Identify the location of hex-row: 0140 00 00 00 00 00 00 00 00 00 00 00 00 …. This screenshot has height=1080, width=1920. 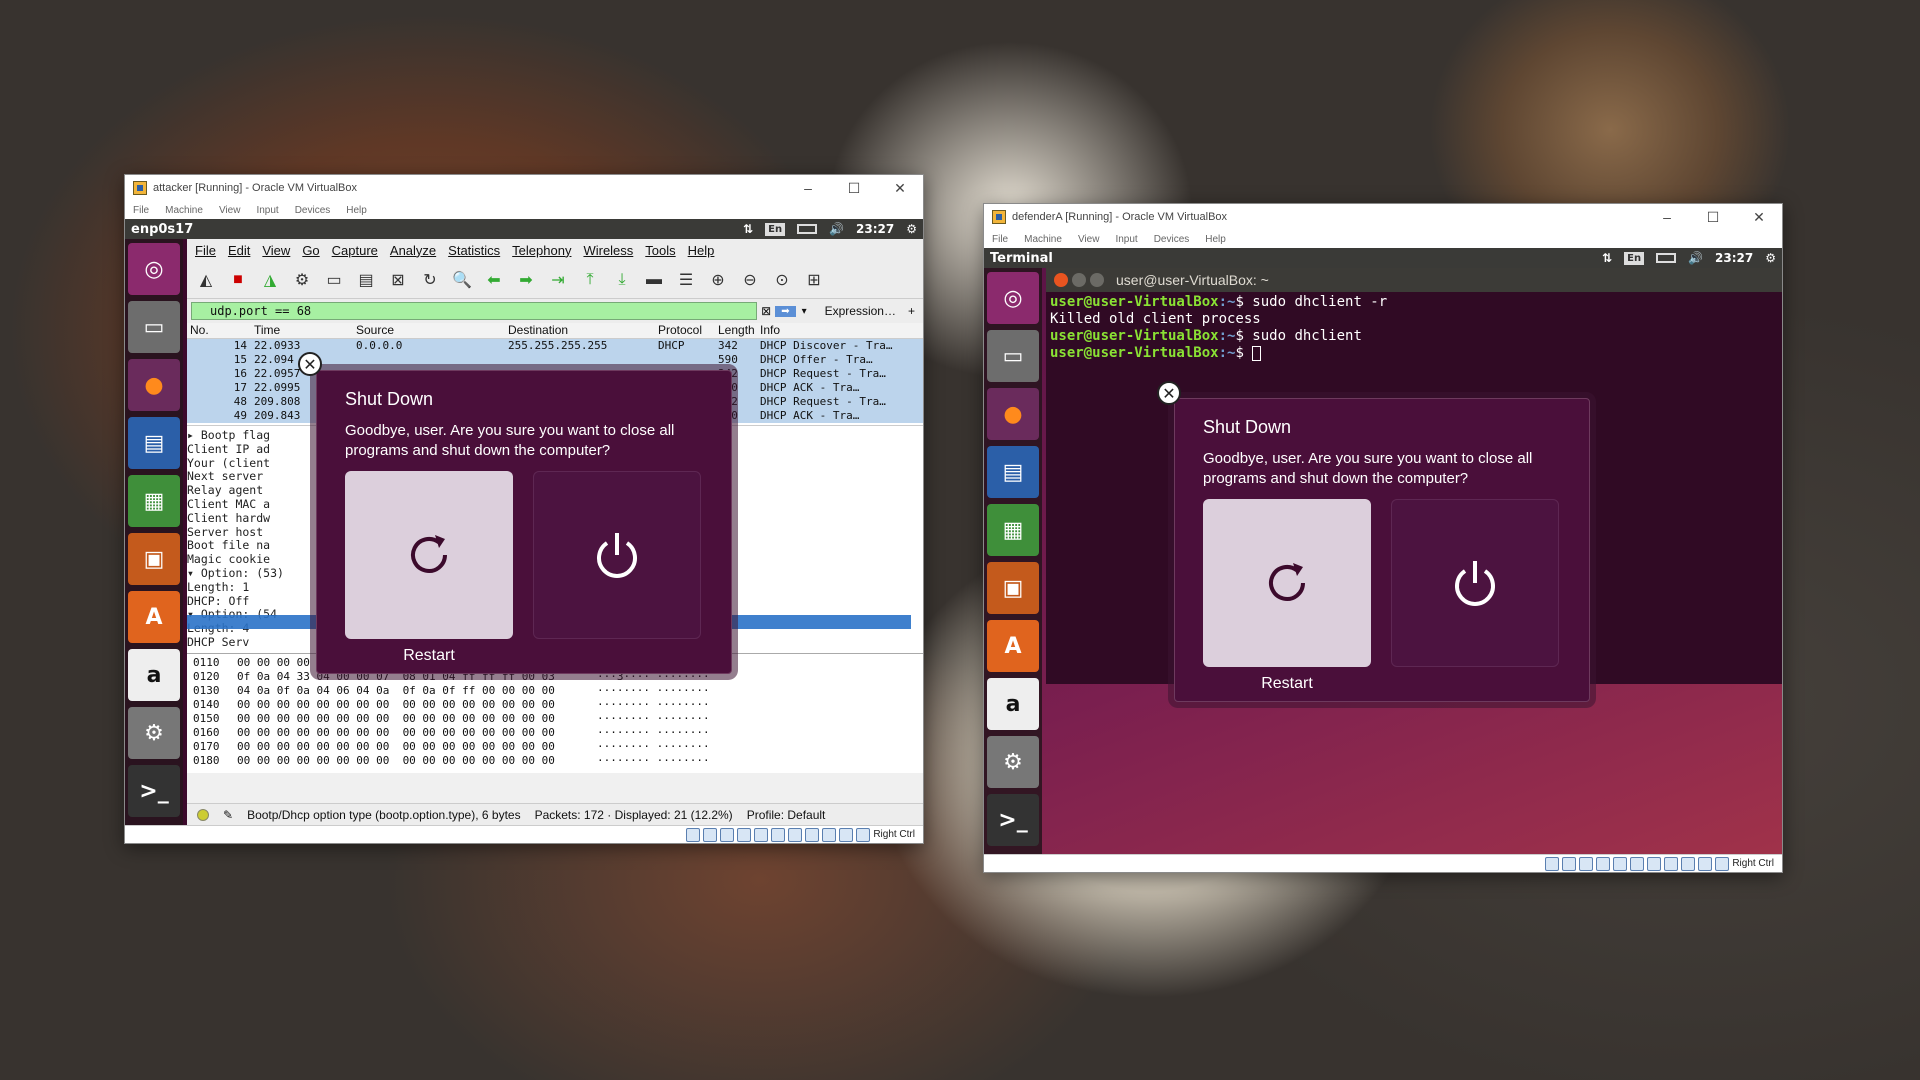
(558, 705).